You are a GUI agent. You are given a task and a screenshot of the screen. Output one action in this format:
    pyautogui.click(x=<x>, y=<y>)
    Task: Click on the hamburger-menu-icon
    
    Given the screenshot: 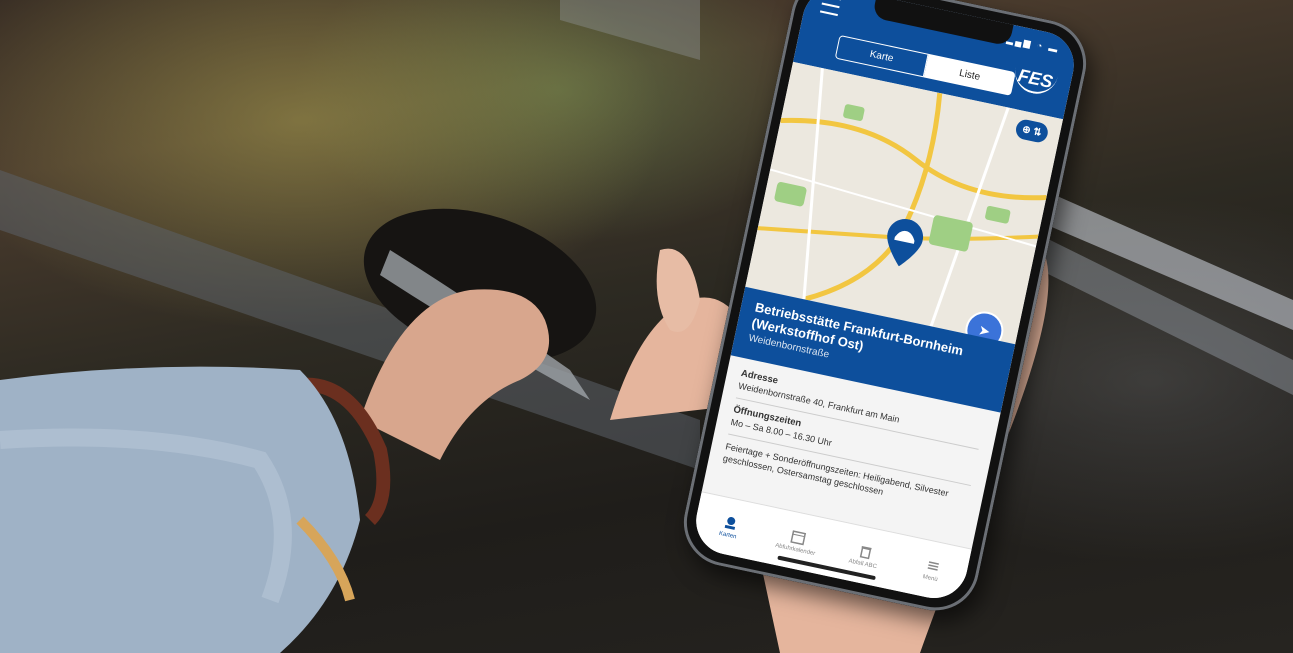 What is the action you would take?
    pyautogui.click(x=830, y=8)
    